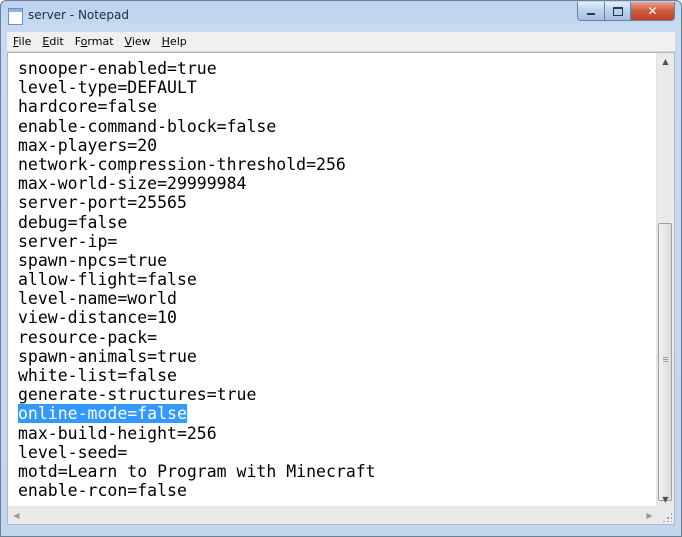  I want to click on text-line: debug=false, so click(338, 222).